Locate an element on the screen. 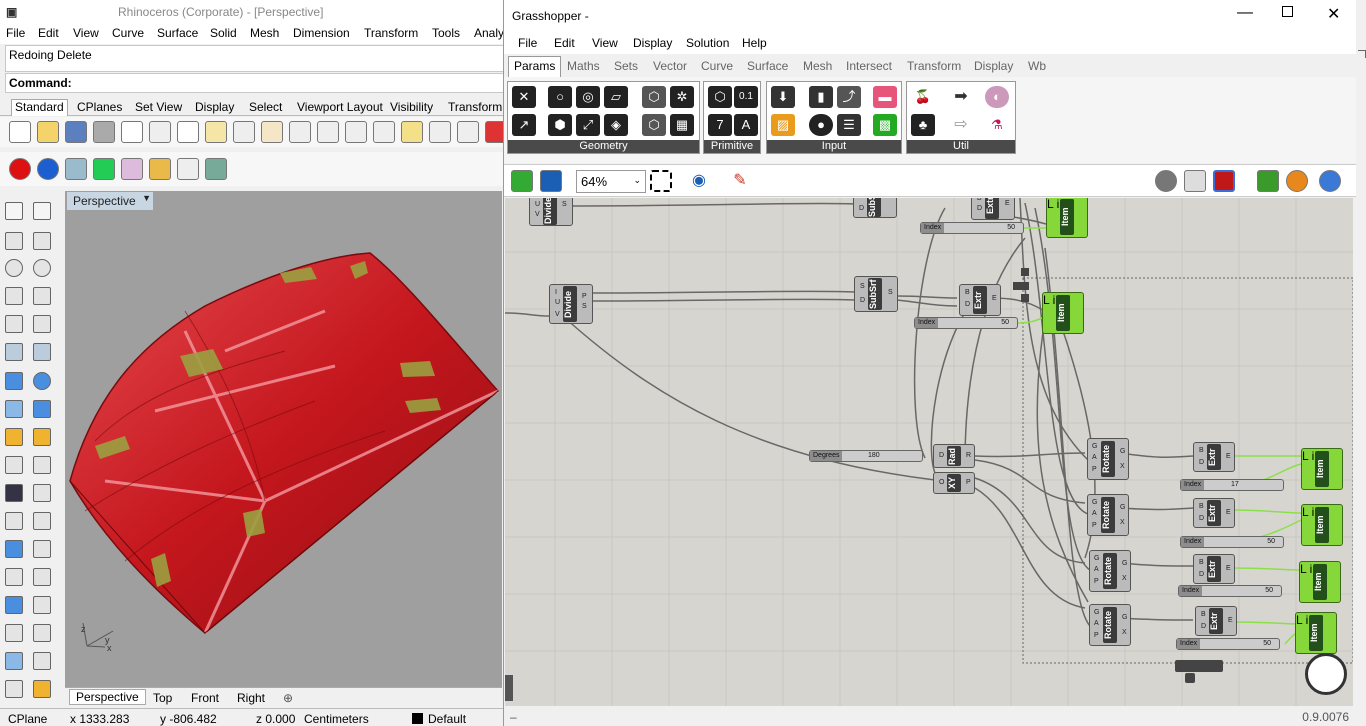 The width and height of the screenshot is (1366, 726). divide-component: I U V Divide P S is located at coordinates (571, 304).